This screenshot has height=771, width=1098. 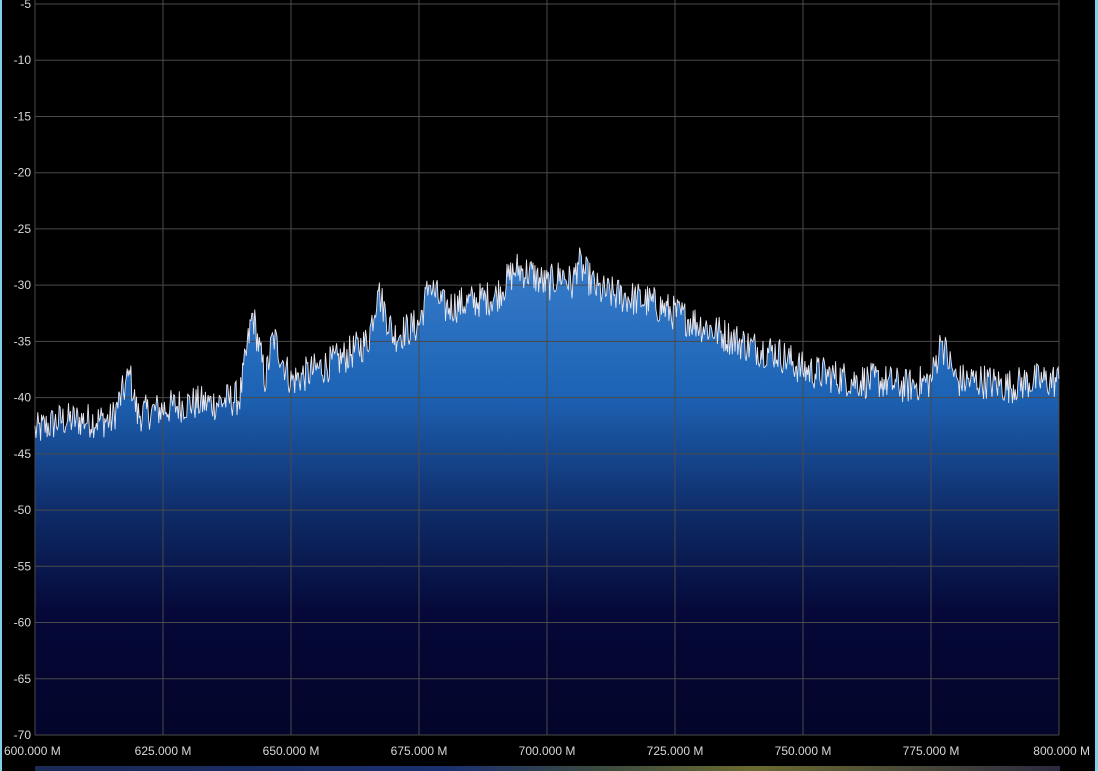 I want to click on y-tick-label: -25, so click(x=23, y=229).